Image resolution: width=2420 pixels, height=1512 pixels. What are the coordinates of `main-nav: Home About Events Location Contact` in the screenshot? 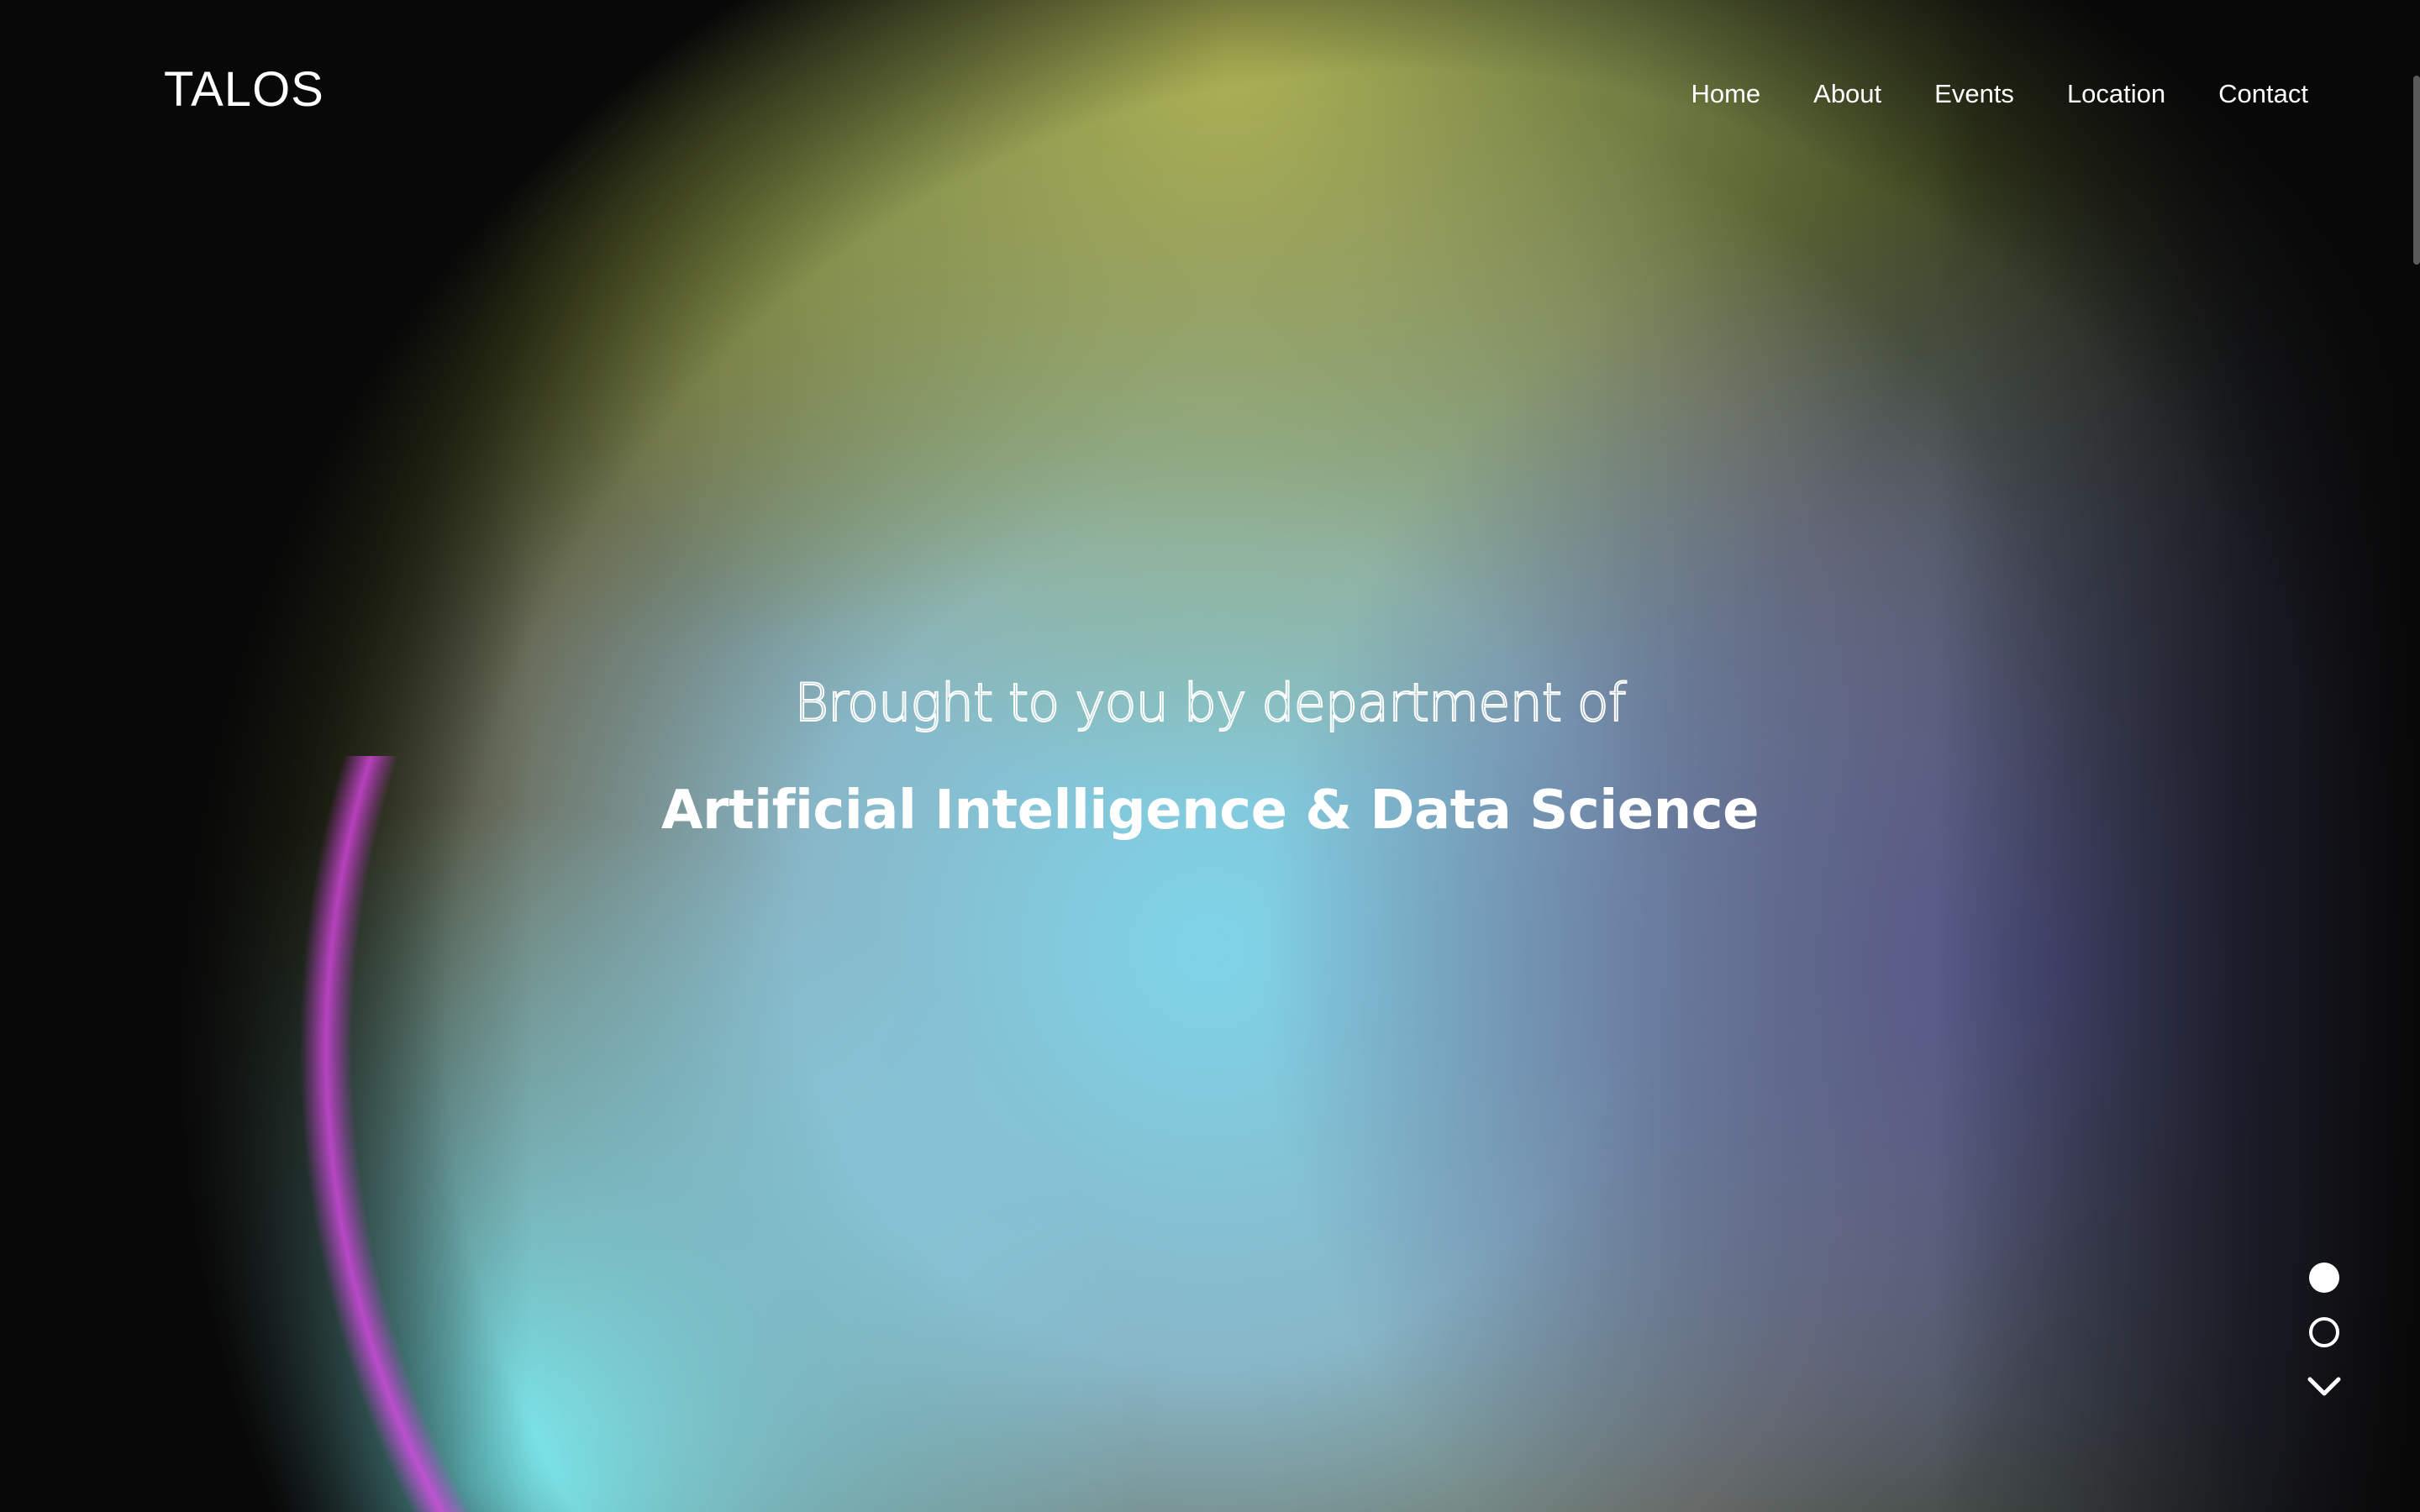 It's located at (1999, 94).